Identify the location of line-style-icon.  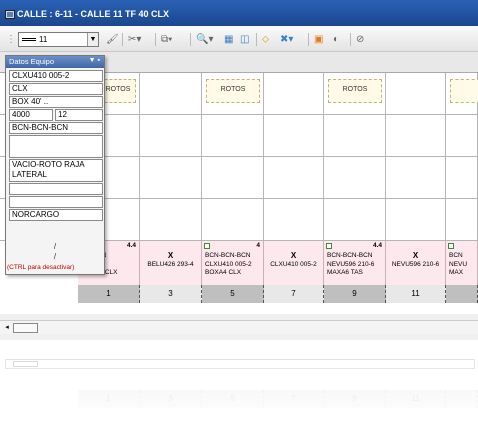
(29, 40).